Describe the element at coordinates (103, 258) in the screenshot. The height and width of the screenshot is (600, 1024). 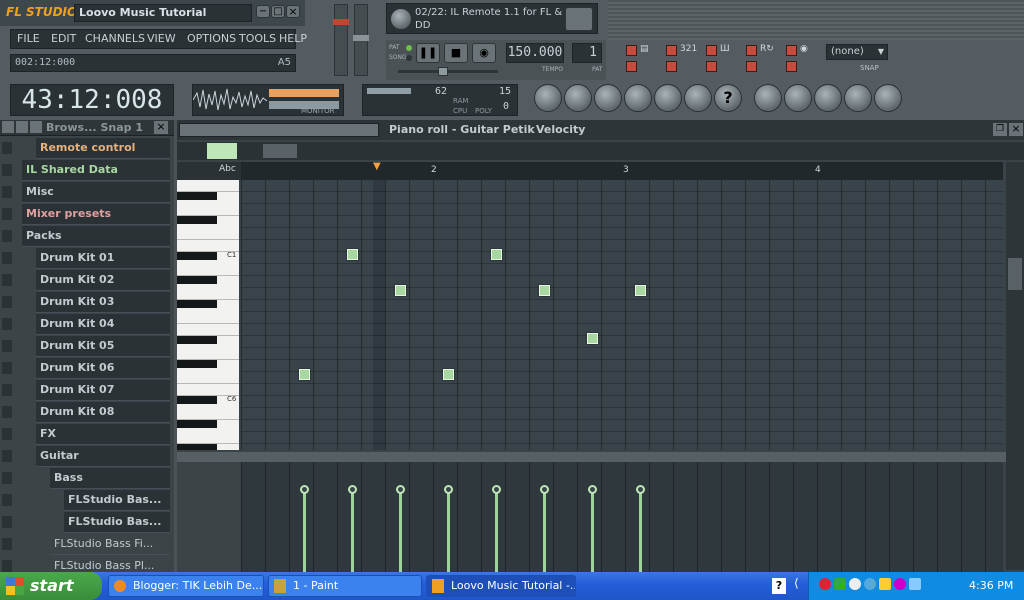
I see `browser-item: Drum Kit 01` at that location.